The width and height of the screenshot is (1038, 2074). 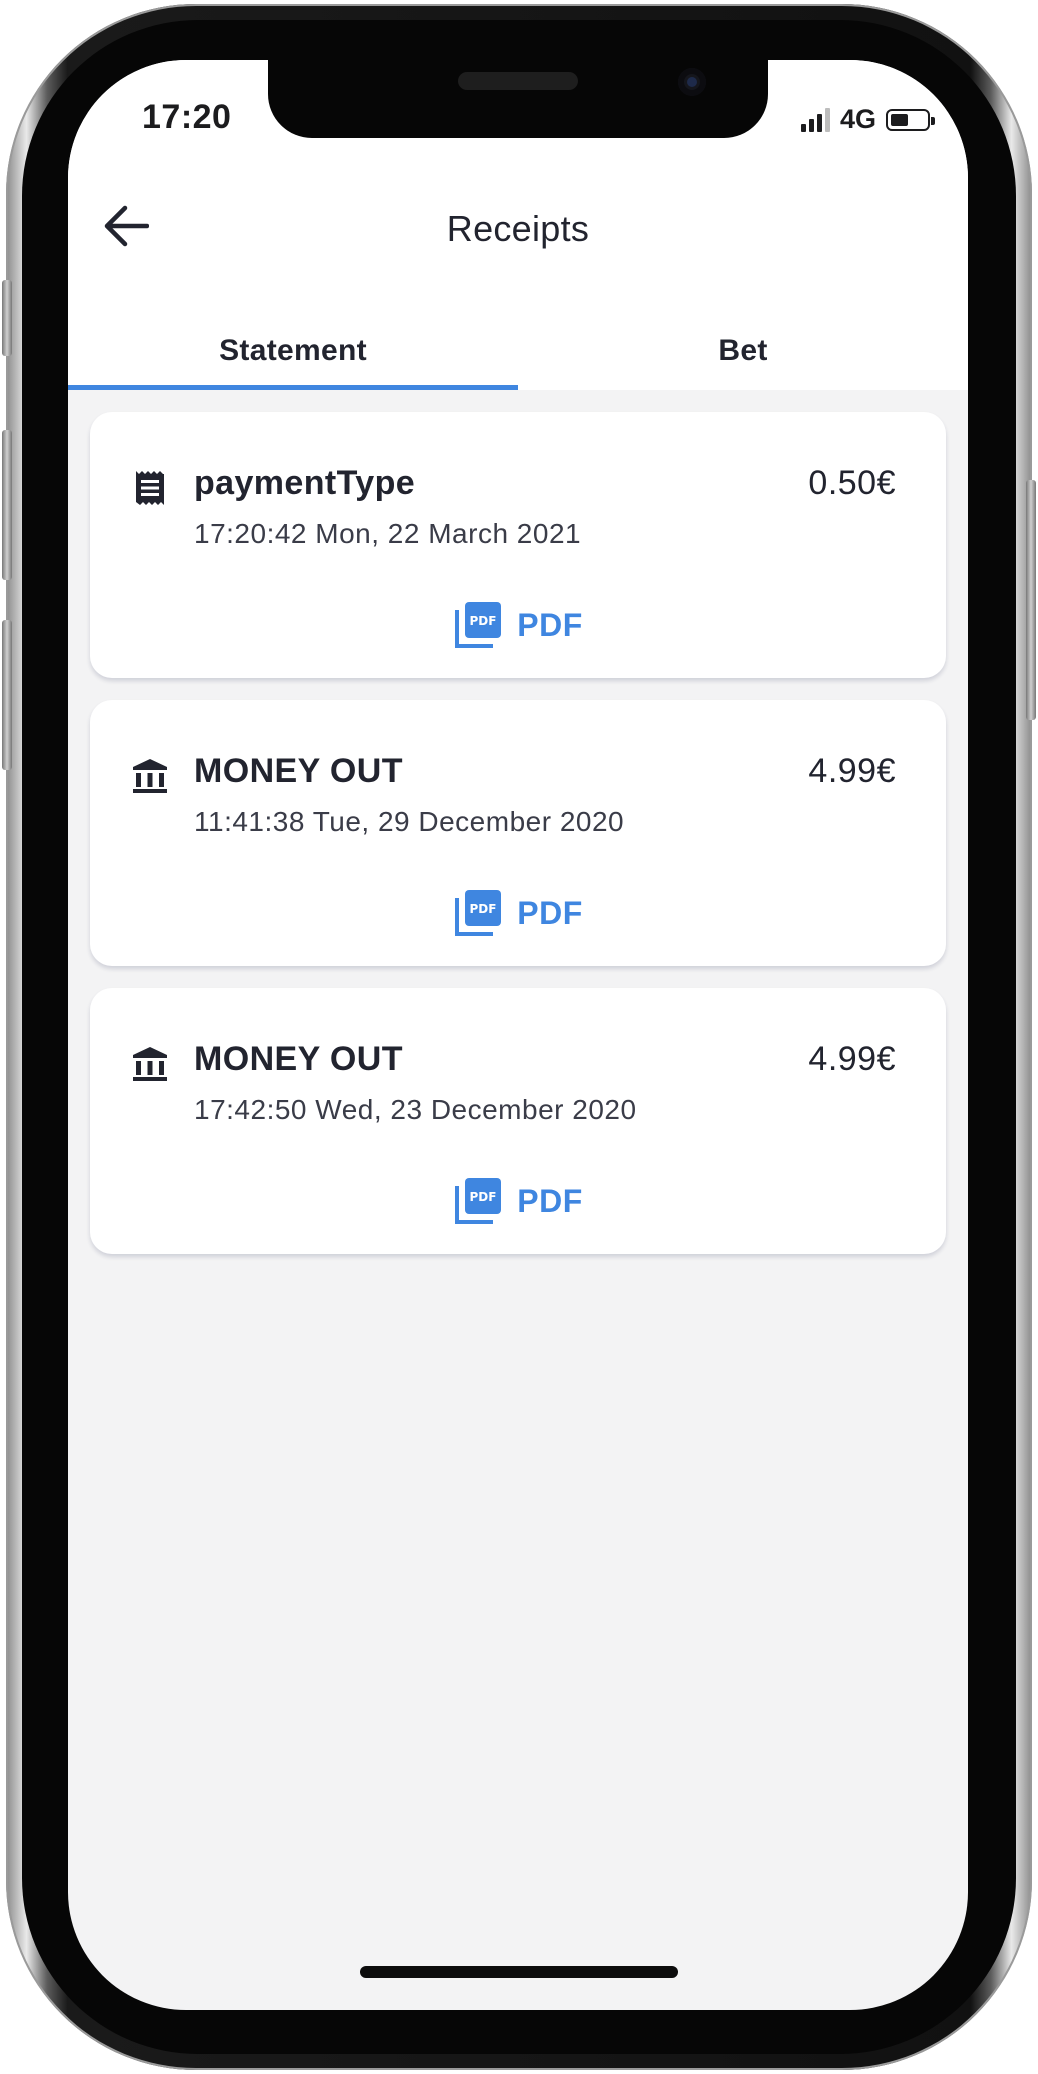 I want to click on volume-up-button, so click(x=7, y=505).